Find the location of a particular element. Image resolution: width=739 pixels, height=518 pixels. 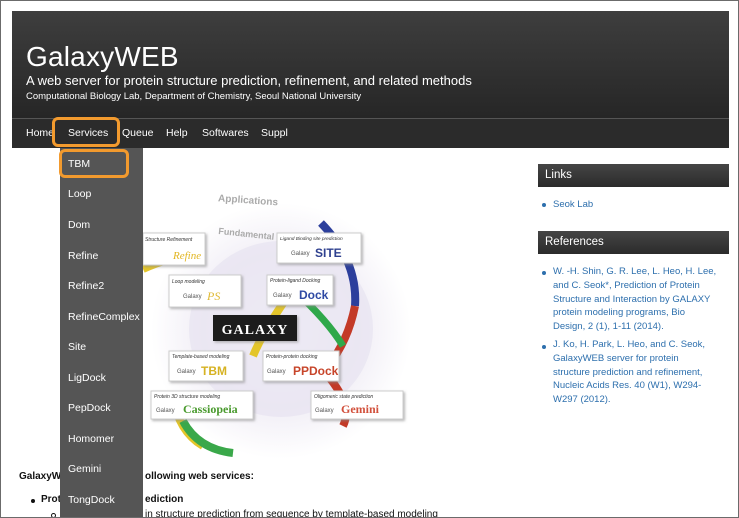

reference-1-line: protein modeling programs, Bio is located at coordinates (619, 313).